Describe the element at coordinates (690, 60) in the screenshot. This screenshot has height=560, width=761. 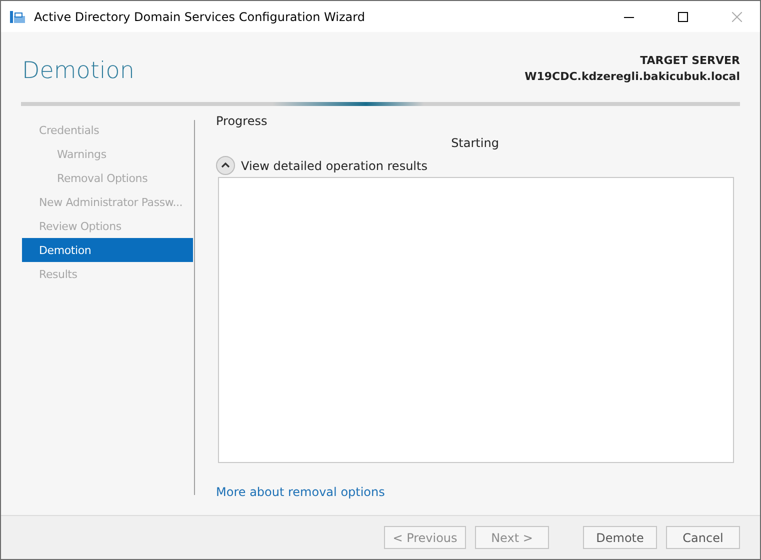
I see `target-server-label: TARGET SERVER` at that location.